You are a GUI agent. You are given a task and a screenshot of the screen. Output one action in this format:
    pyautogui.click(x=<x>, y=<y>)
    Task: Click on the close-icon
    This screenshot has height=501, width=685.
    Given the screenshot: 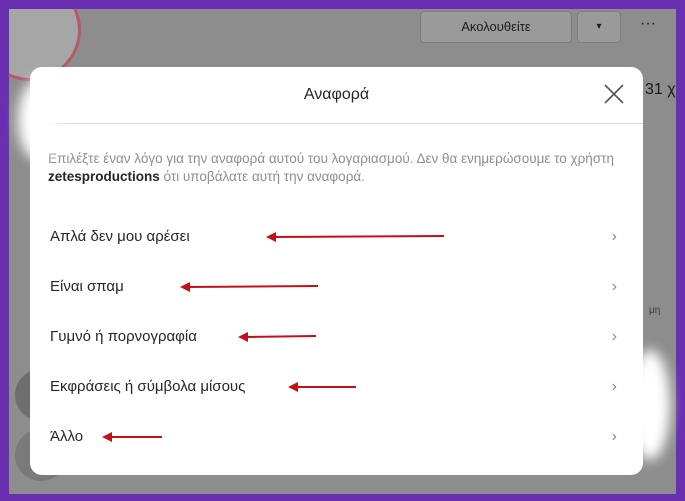 What is the action you would take?
    pyautogui.click(x=614, y=94)
    